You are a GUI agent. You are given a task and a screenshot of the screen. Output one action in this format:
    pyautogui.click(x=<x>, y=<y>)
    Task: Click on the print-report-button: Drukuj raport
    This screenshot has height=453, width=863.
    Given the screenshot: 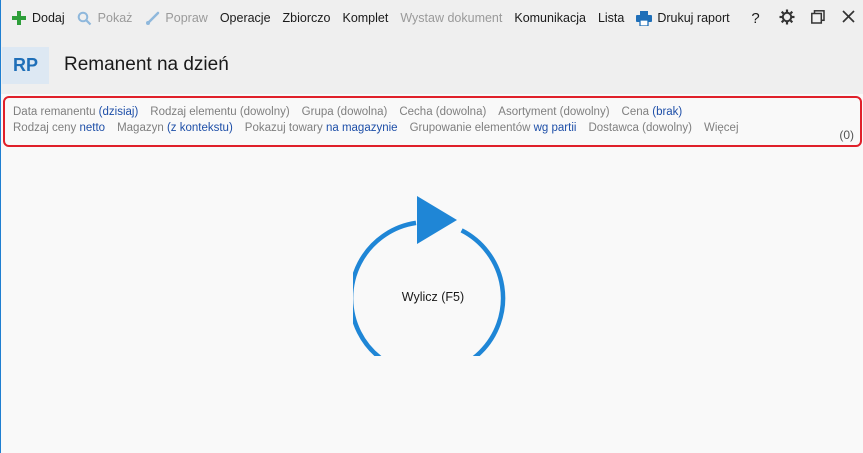 What is the action you would take?
    pyautogui.click(x=682, y=18)
    